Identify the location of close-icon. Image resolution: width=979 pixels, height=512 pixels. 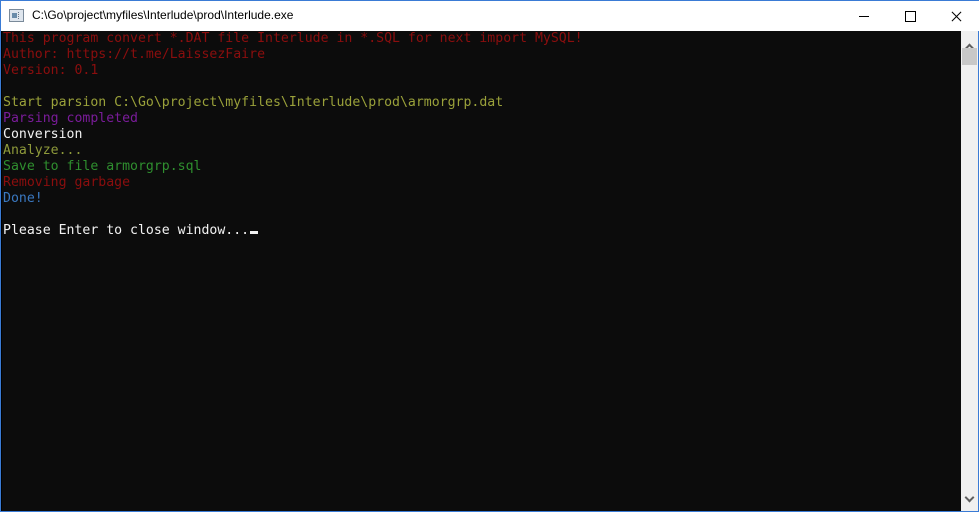
(956, 16).